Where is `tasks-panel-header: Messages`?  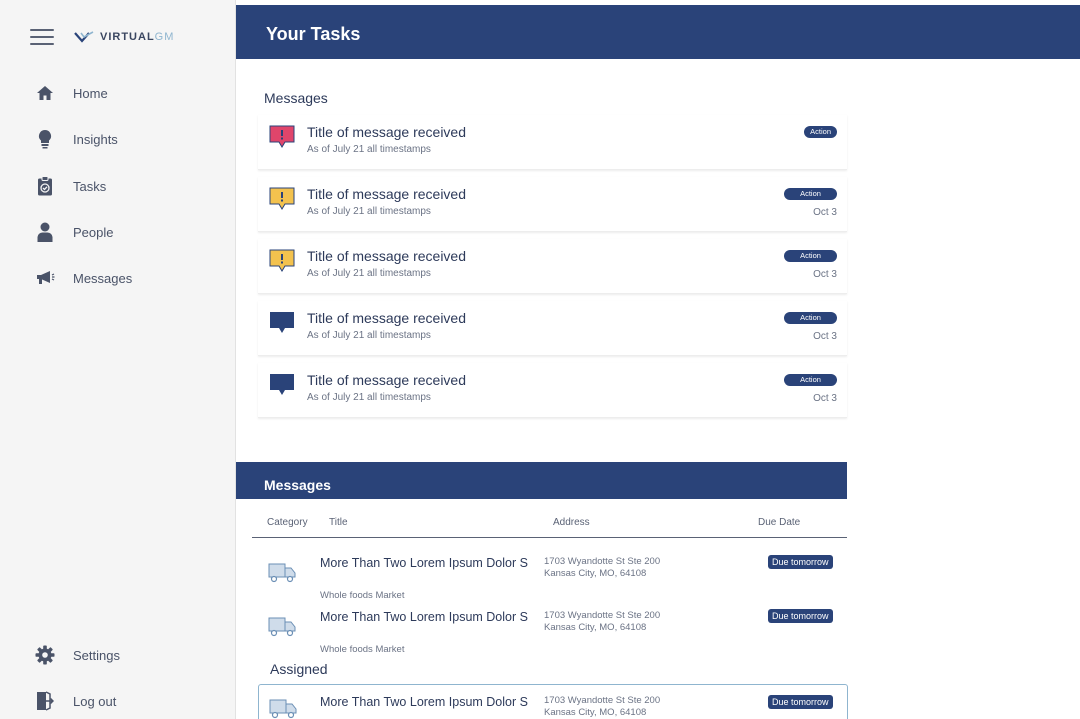
tasks-panel-header: Messages is located at coordinates (541, 480).